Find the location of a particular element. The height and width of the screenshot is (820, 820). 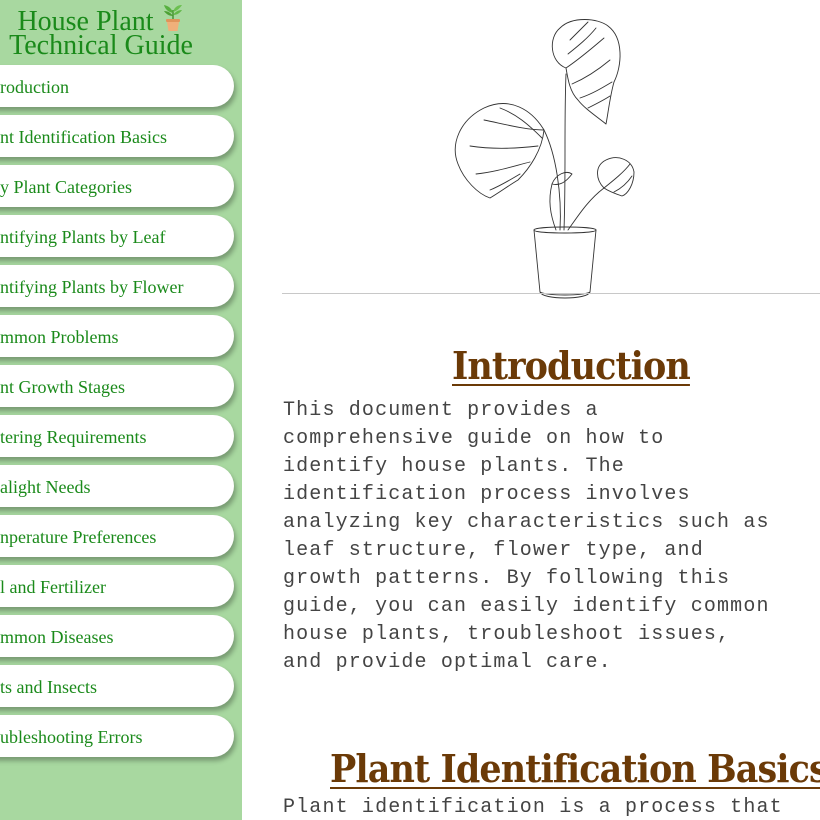

nav-item-label: ubleshooting Errors is located at coordinates (71, 737).